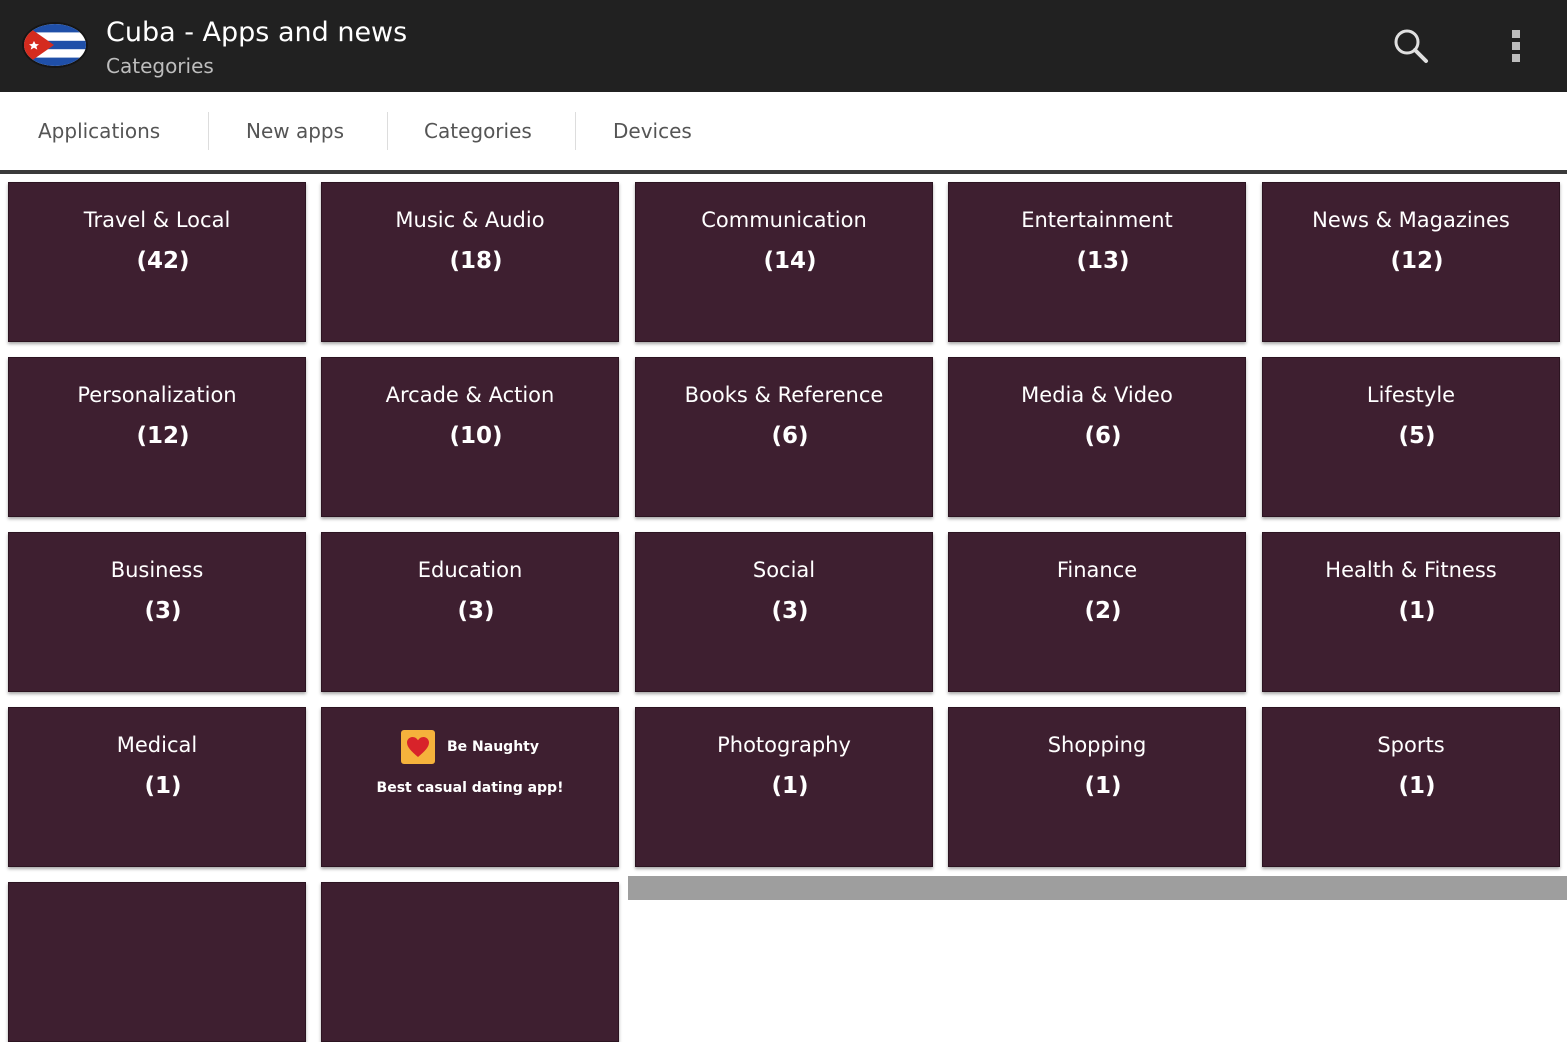 The width and height of the screenshot is (1567, 1042). Describe the element at coordinates (784, 395) in the screenshot. I see `category-name: Books & Reference` at that location.